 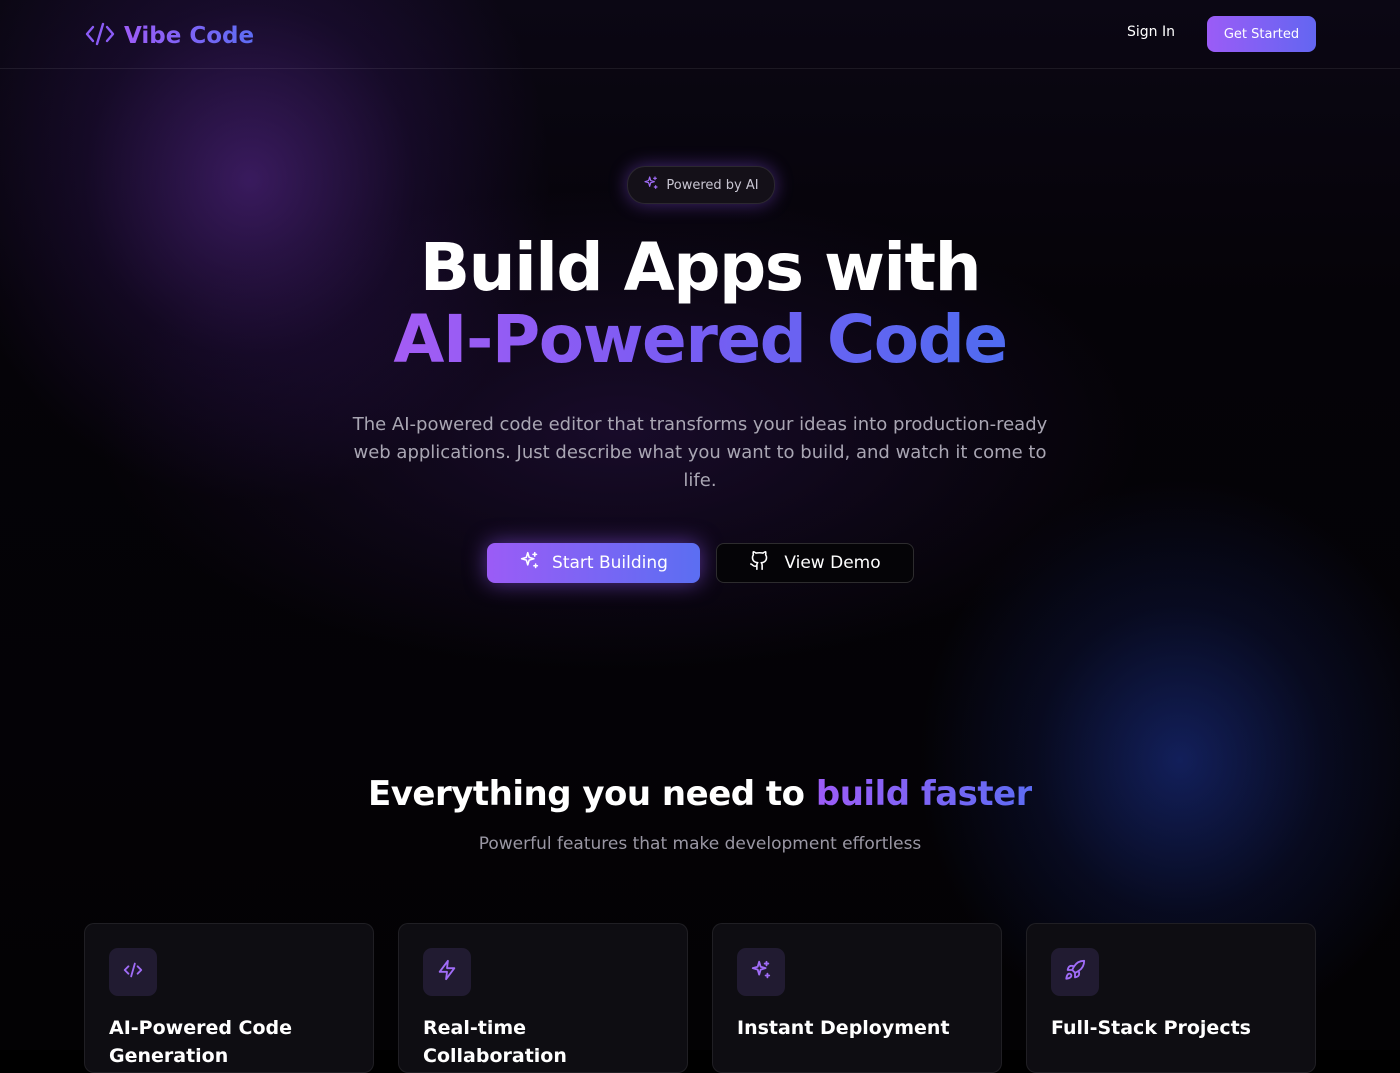 What do you see at coordinates (832, 563) in the screenshot?
I see `view-demo-label: View Demo` at bounding box center [832, 563].